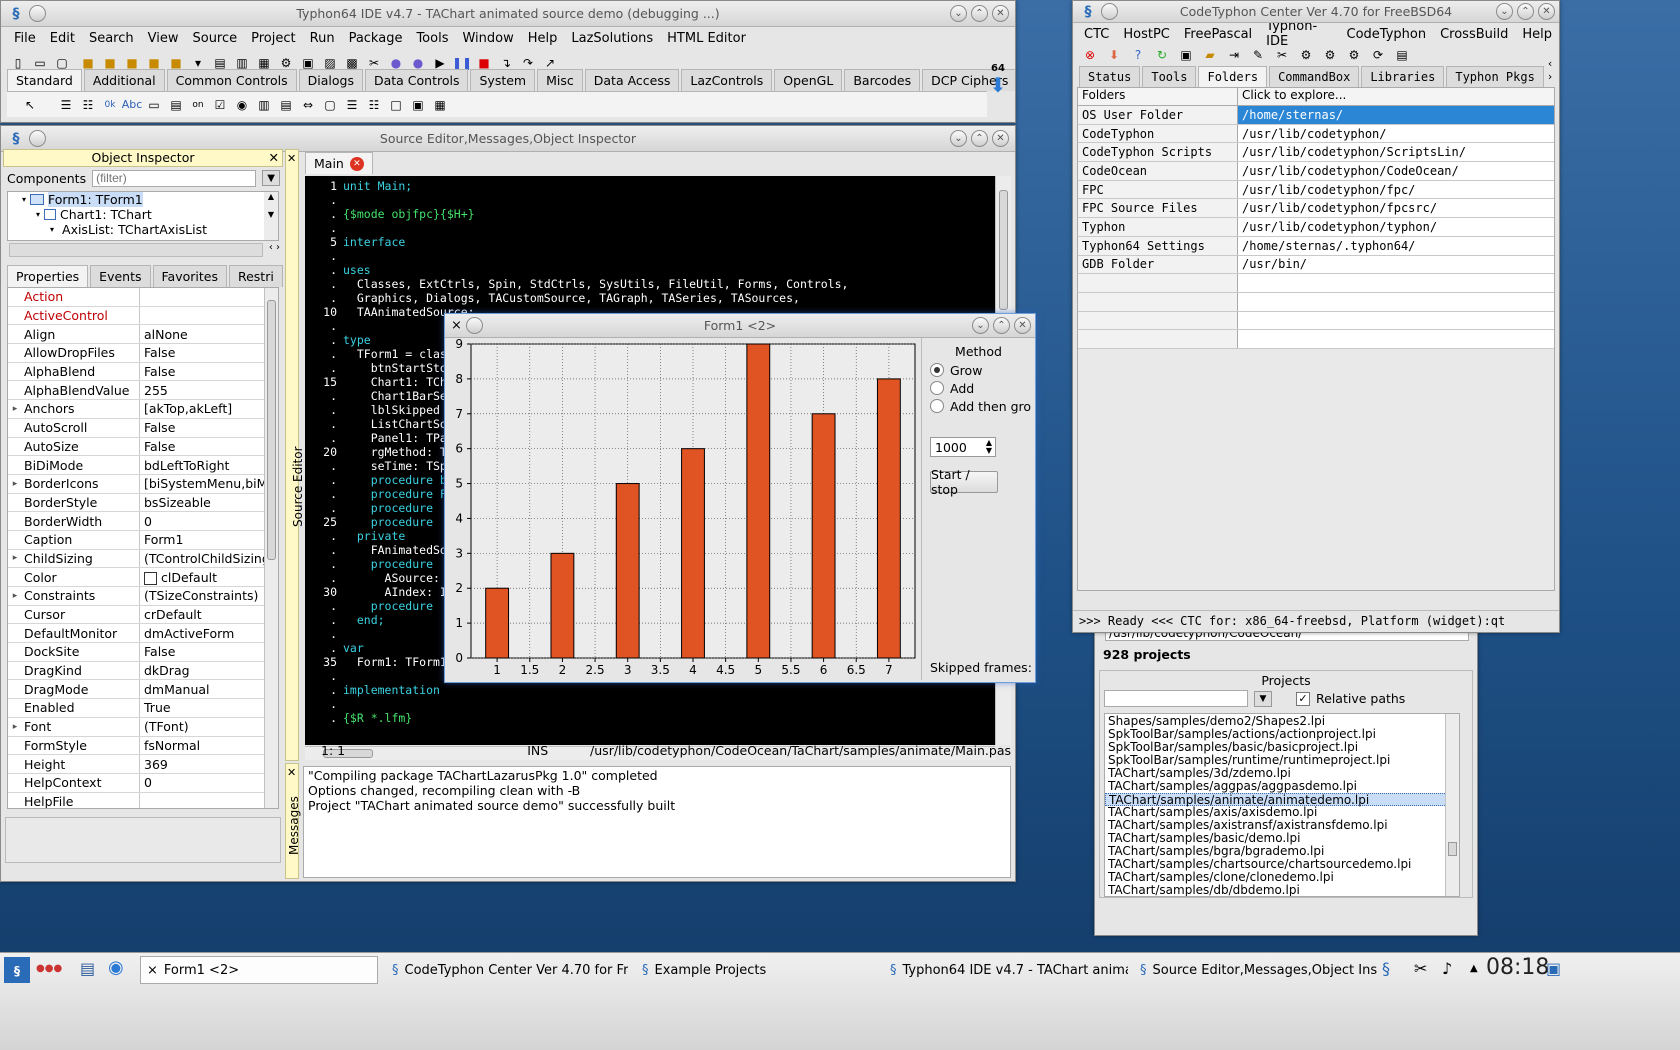  What do you see at coordinates (209, 408) in the screenshot?
I see `property-value: [akTop,akLeft]` at bounding box center [209, 408].